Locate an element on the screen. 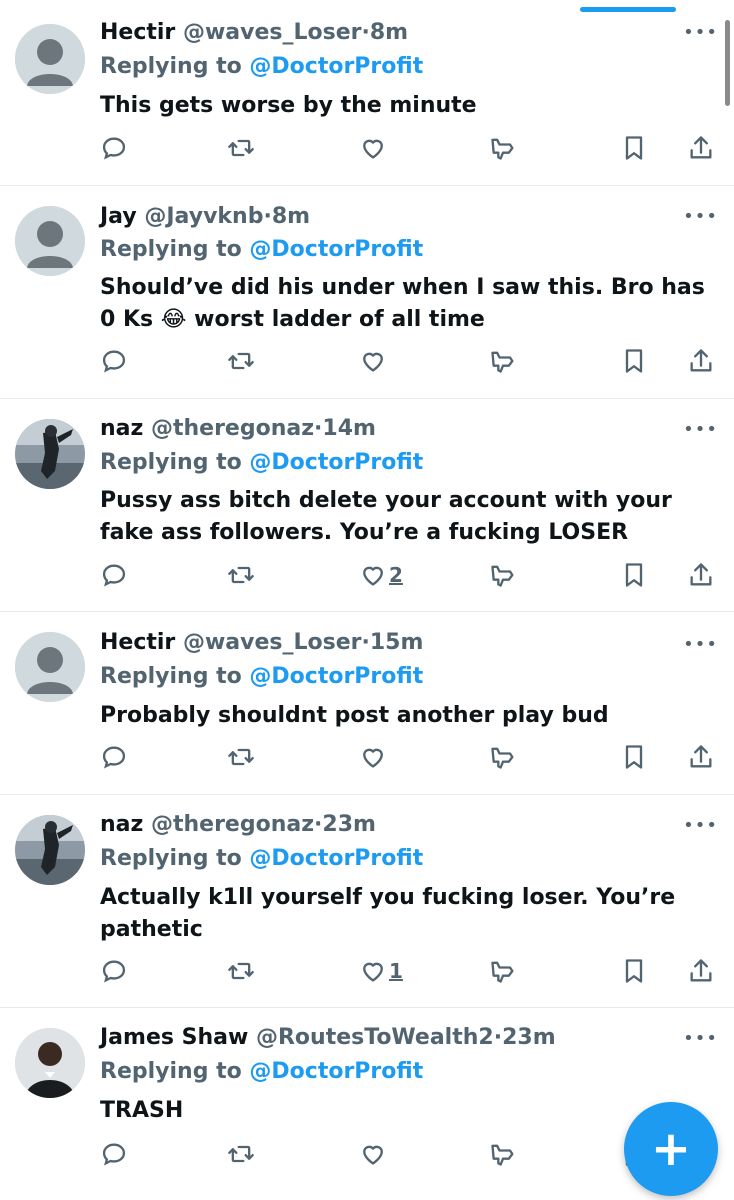 This screenshot has height=1200, width=734. like-count: 1 is located at coordinates (396, 971).